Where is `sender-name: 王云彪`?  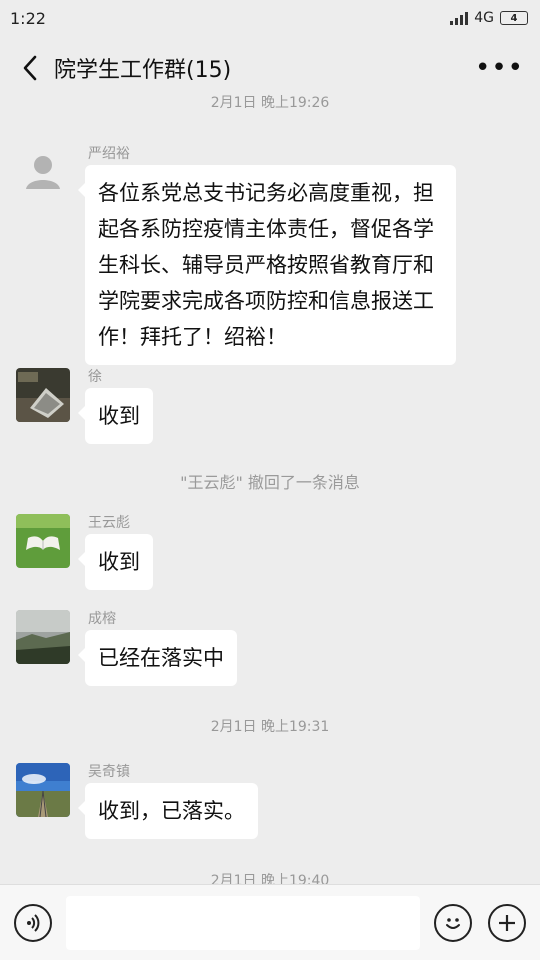
sender-name: 王云彪 is located at coordinates (109, 523).